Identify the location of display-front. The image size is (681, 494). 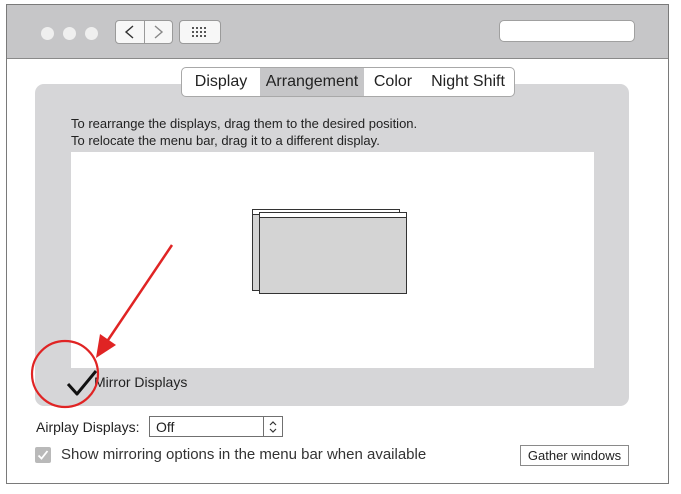
(333, 253).